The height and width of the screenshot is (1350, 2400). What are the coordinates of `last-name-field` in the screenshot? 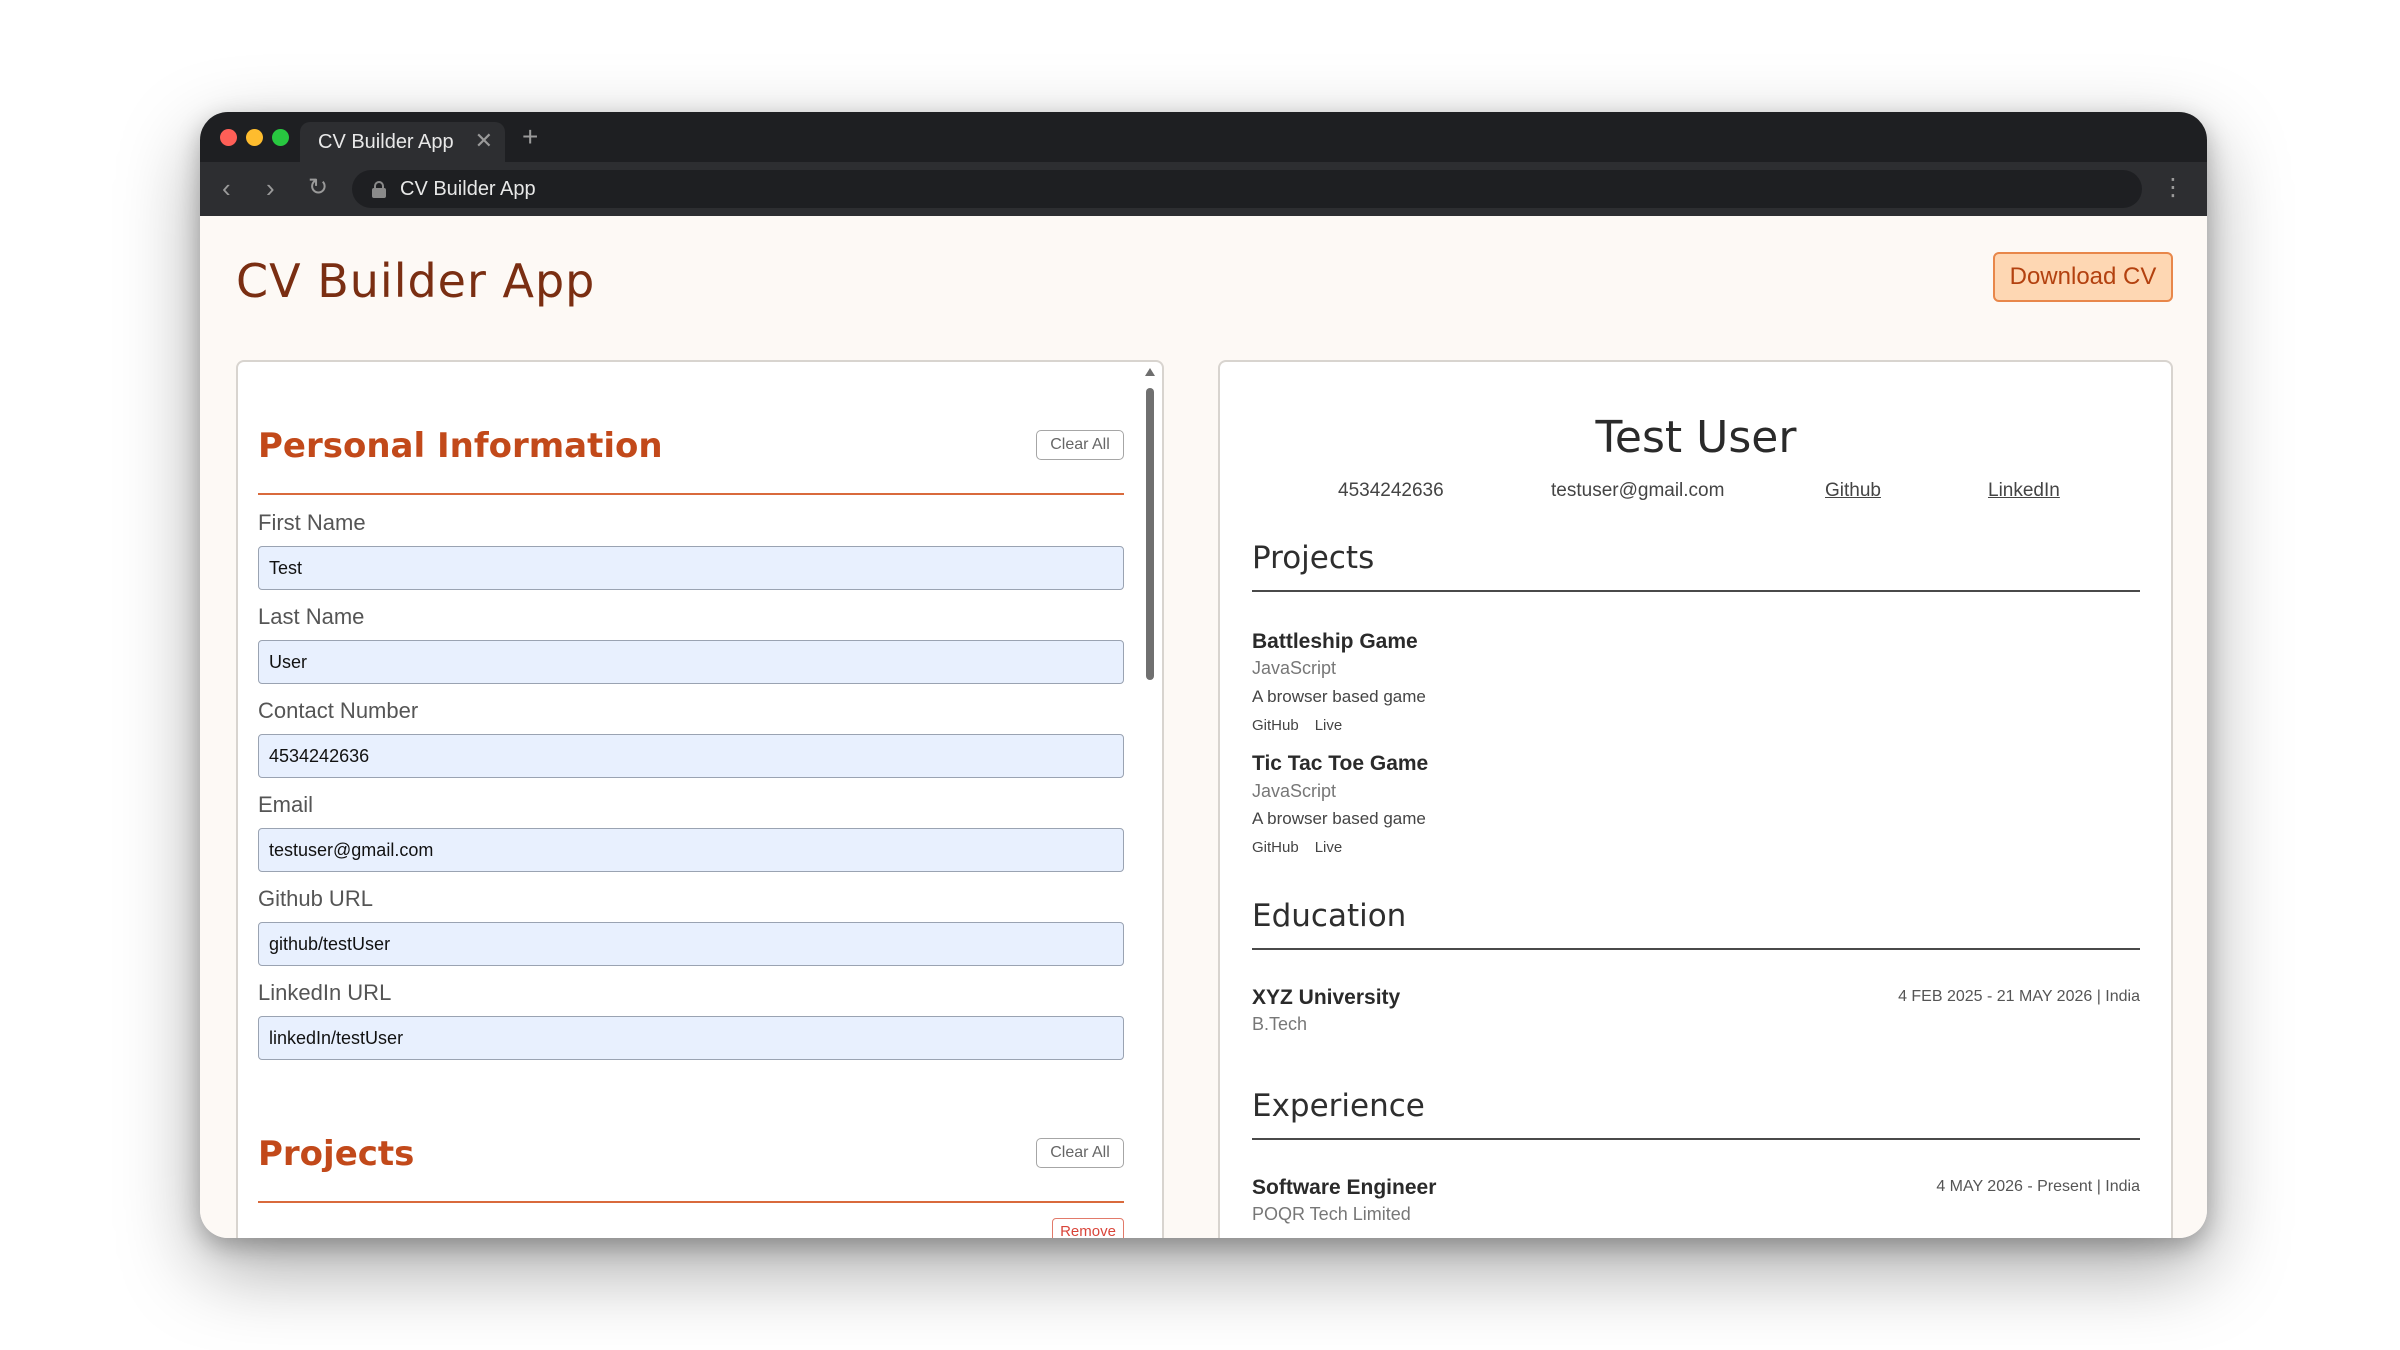 It's located at (691, 662).